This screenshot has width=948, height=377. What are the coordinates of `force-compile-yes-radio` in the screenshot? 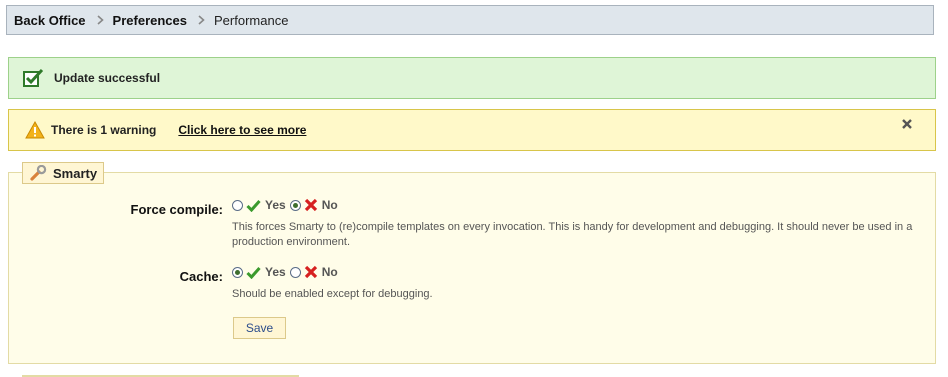 It's located at (237, 205).